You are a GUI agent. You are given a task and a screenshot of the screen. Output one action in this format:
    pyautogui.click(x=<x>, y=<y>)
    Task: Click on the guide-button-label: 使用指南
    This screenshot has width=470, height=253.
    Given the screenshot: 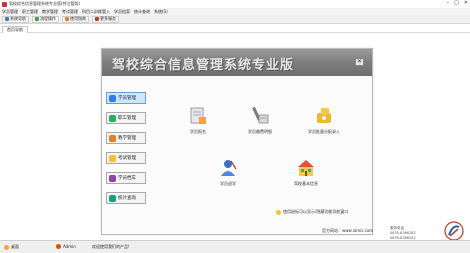 What is the action you would take?
    pyautogui.click(x=78, y=18)
    